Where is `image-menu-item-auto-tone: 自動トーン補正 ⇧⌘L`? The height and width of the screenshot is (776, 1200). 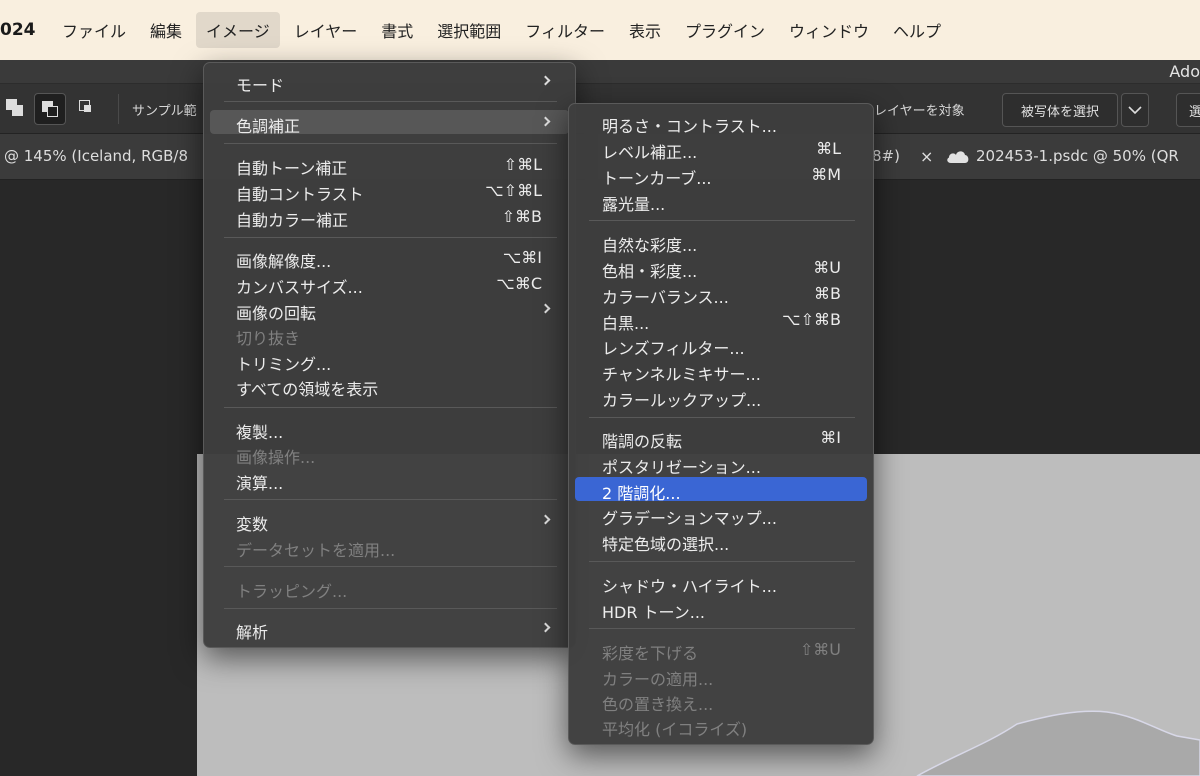
image-menu-item-auto-tone: 自動トーン補正 ⇧⌘L is located at coordinates (389, 165).